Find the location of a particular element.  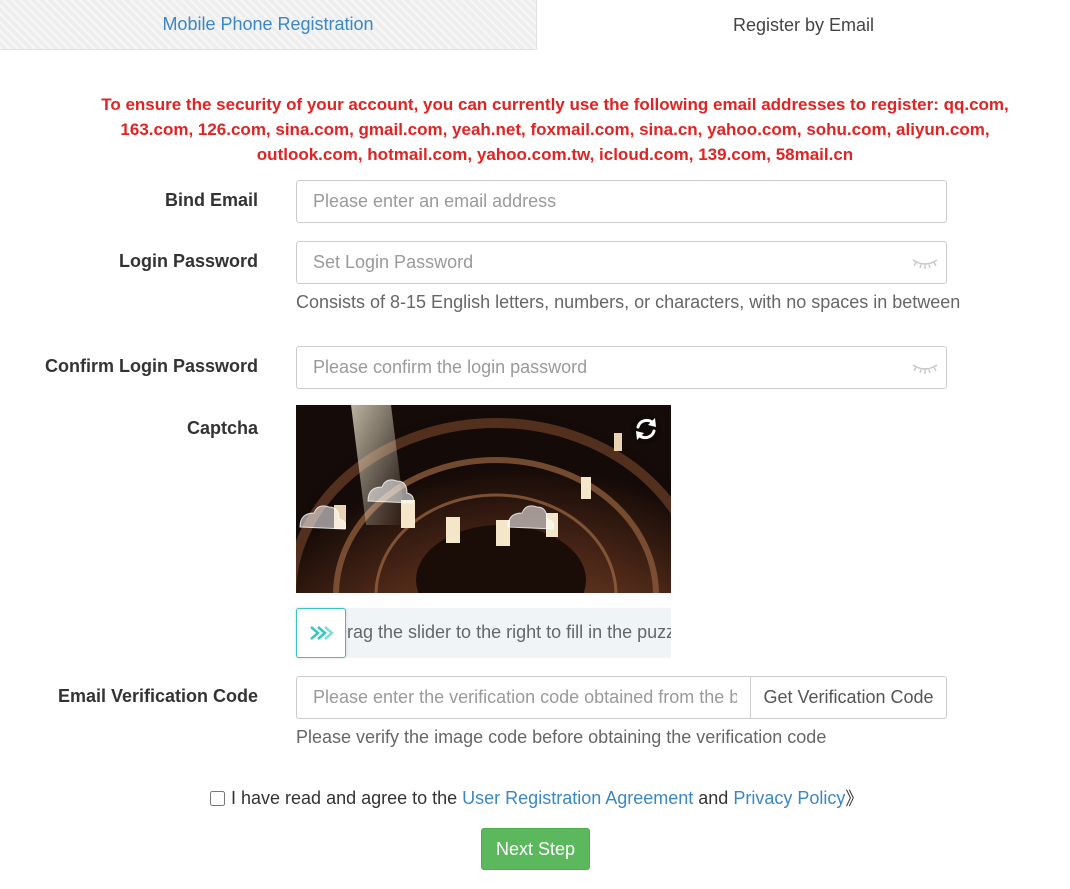

confirm-password-input is located at coordinates (621, 367).